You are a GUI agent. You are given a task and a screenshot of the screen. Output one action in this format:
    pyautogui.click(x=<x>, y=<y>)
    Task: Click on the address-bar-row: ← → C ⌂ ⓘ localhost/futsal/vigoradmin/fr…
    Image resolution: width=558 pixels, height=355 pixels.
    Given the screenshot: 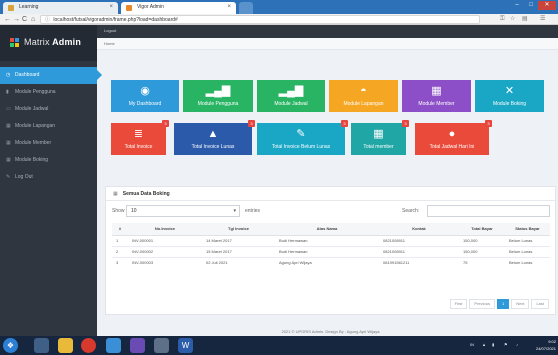 What is the action you would take?
    pyautogui.click(x=279, y=19)
    